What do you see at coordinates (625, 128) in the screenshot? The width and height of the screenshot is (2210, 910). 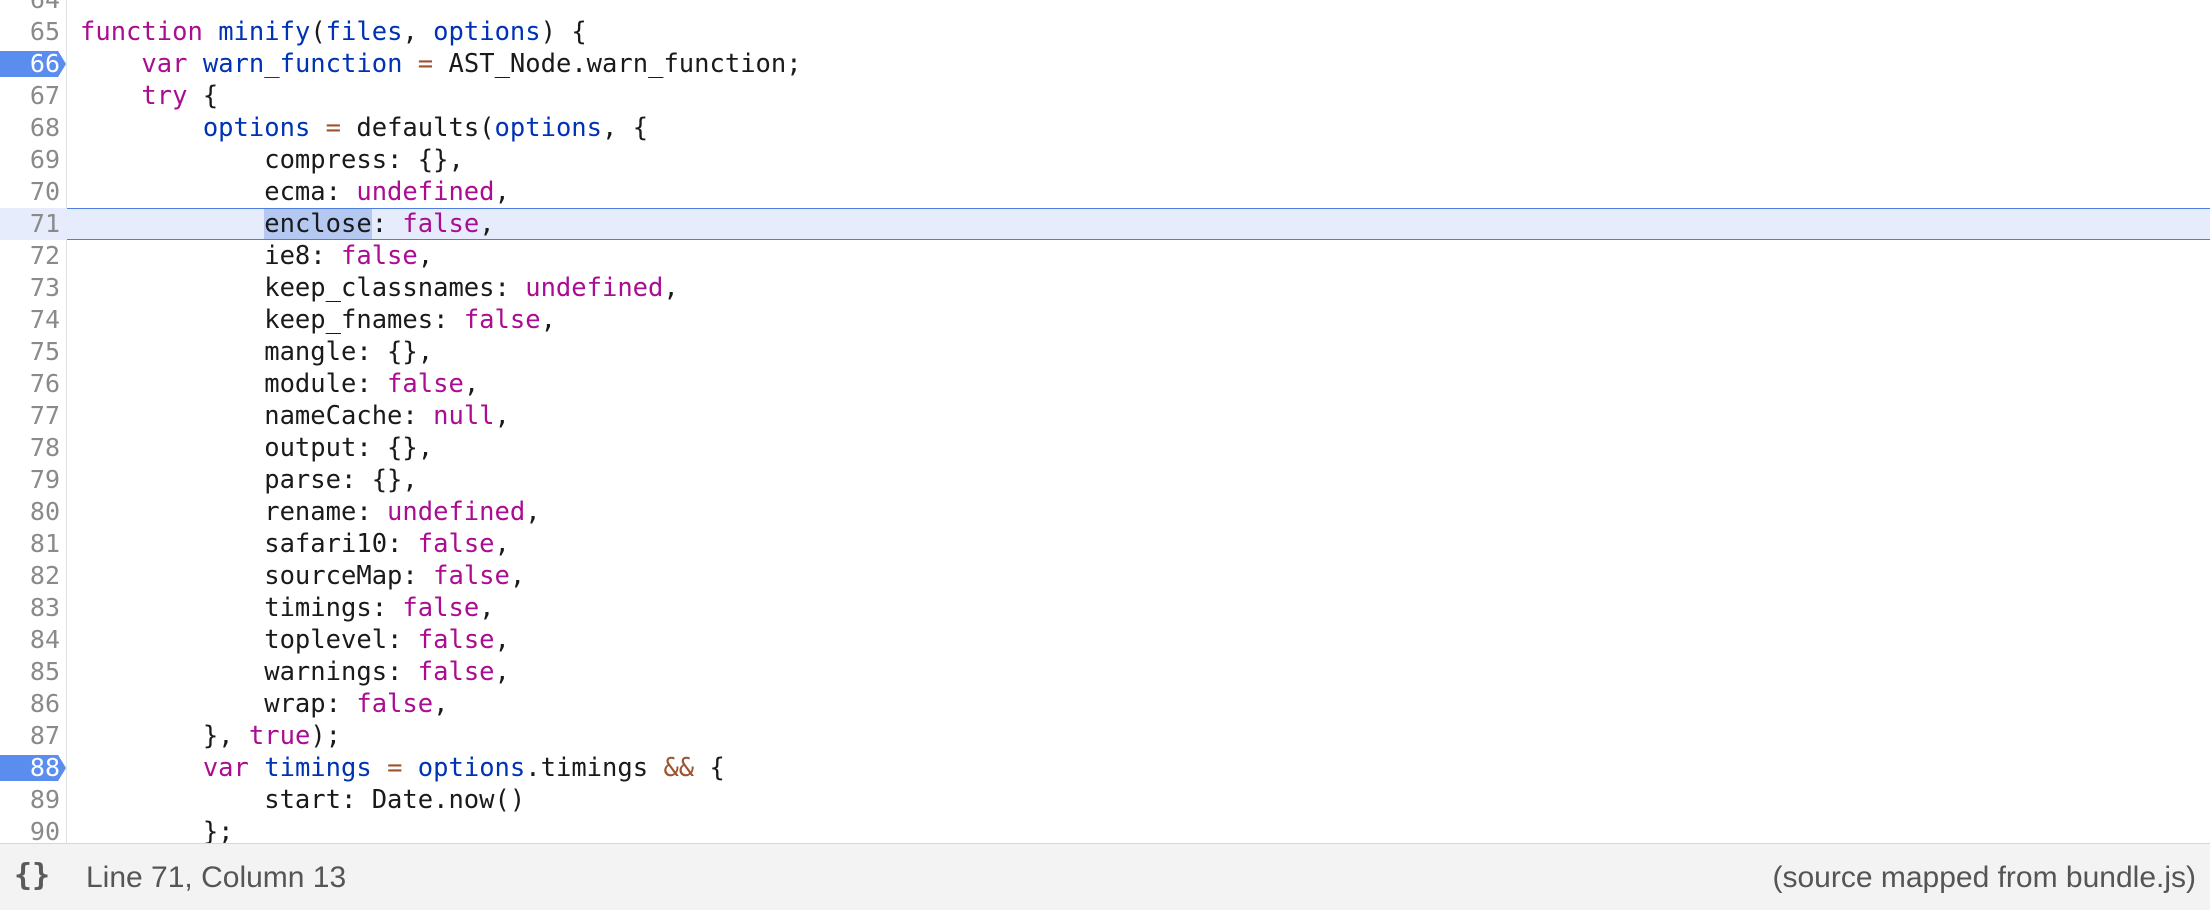 I see `code-token: , {` at bounding box center [625, 128].